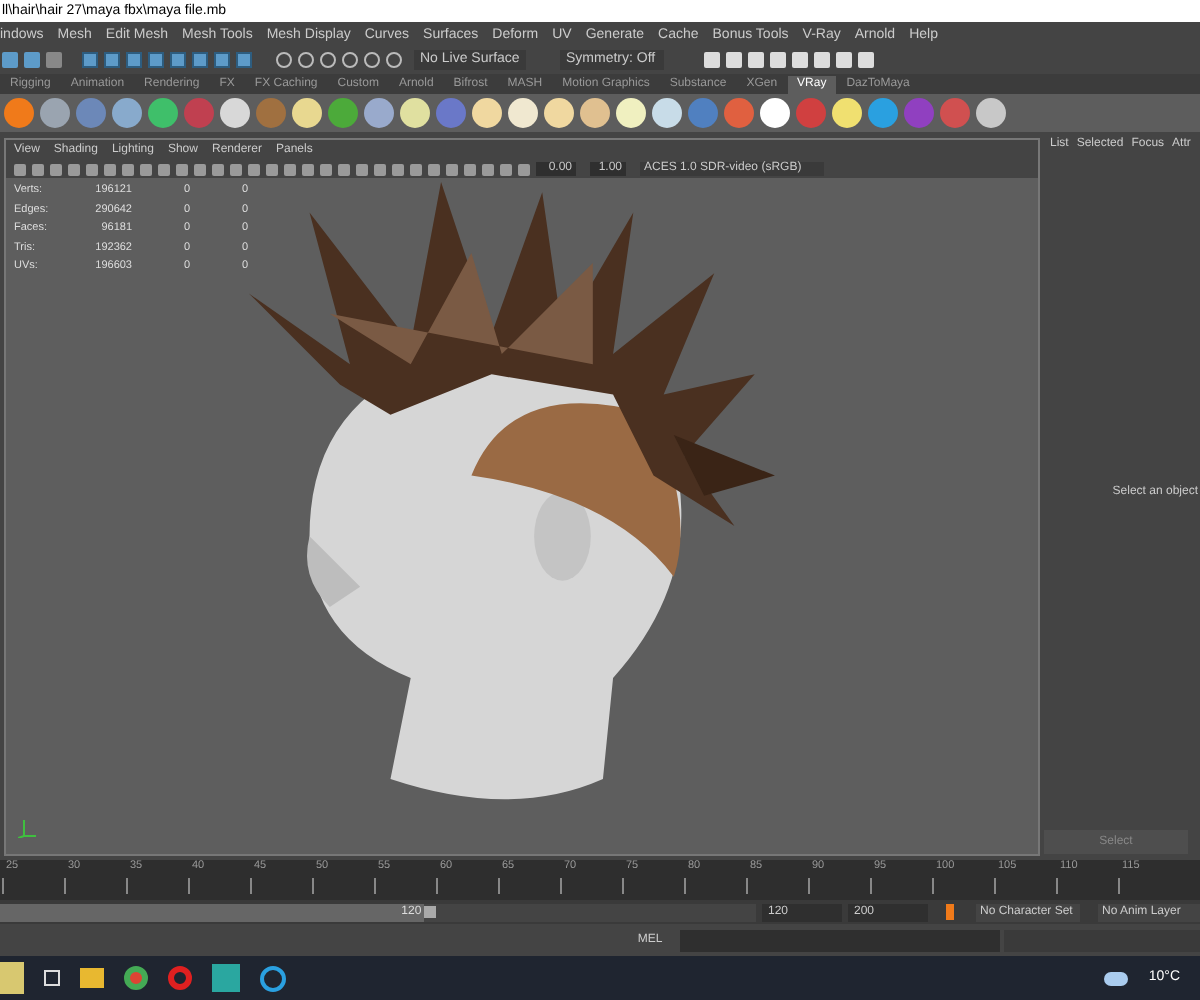 This screenshot has height=1000, width=1200. I want to click on axis-icon, so click(27, 828).